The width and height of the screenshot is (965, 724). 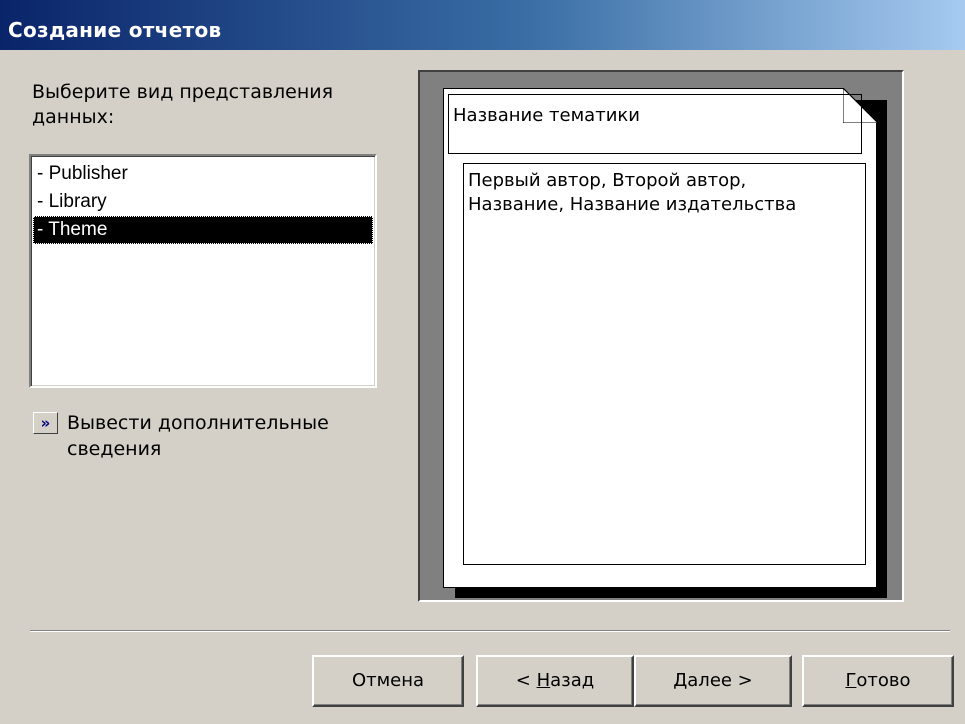 I want to click on cancel-button: Отмена, so click(x=388, y=681).